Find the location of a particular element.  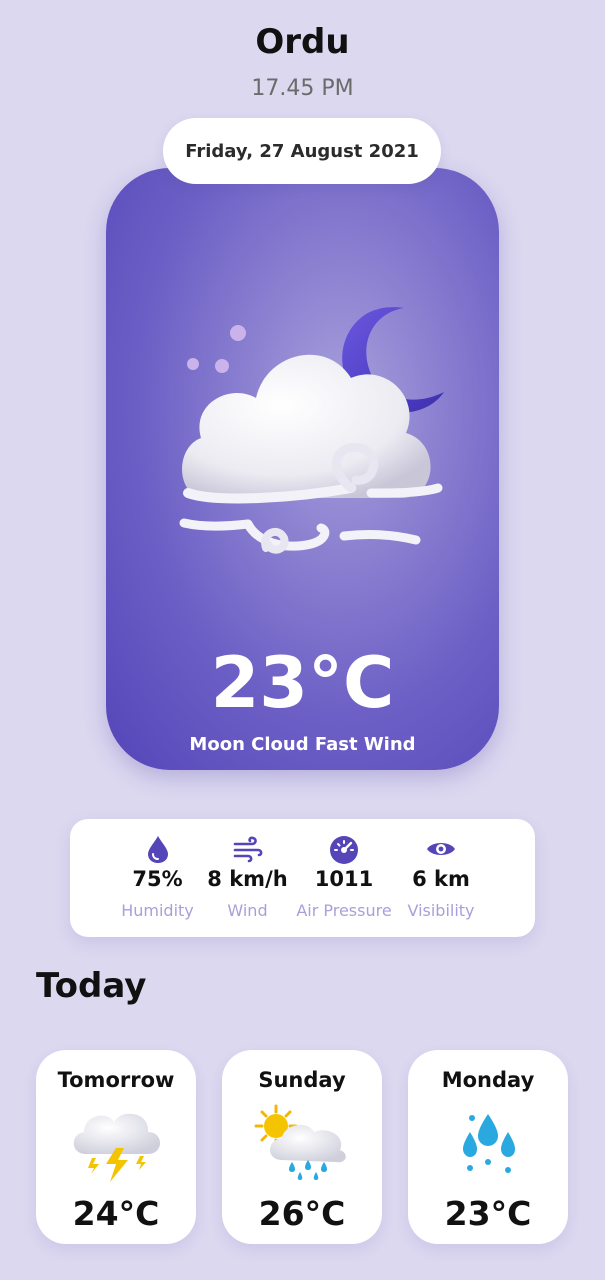

date-label: Friday, 27 August 2021 is located at coordinates (302, 151).